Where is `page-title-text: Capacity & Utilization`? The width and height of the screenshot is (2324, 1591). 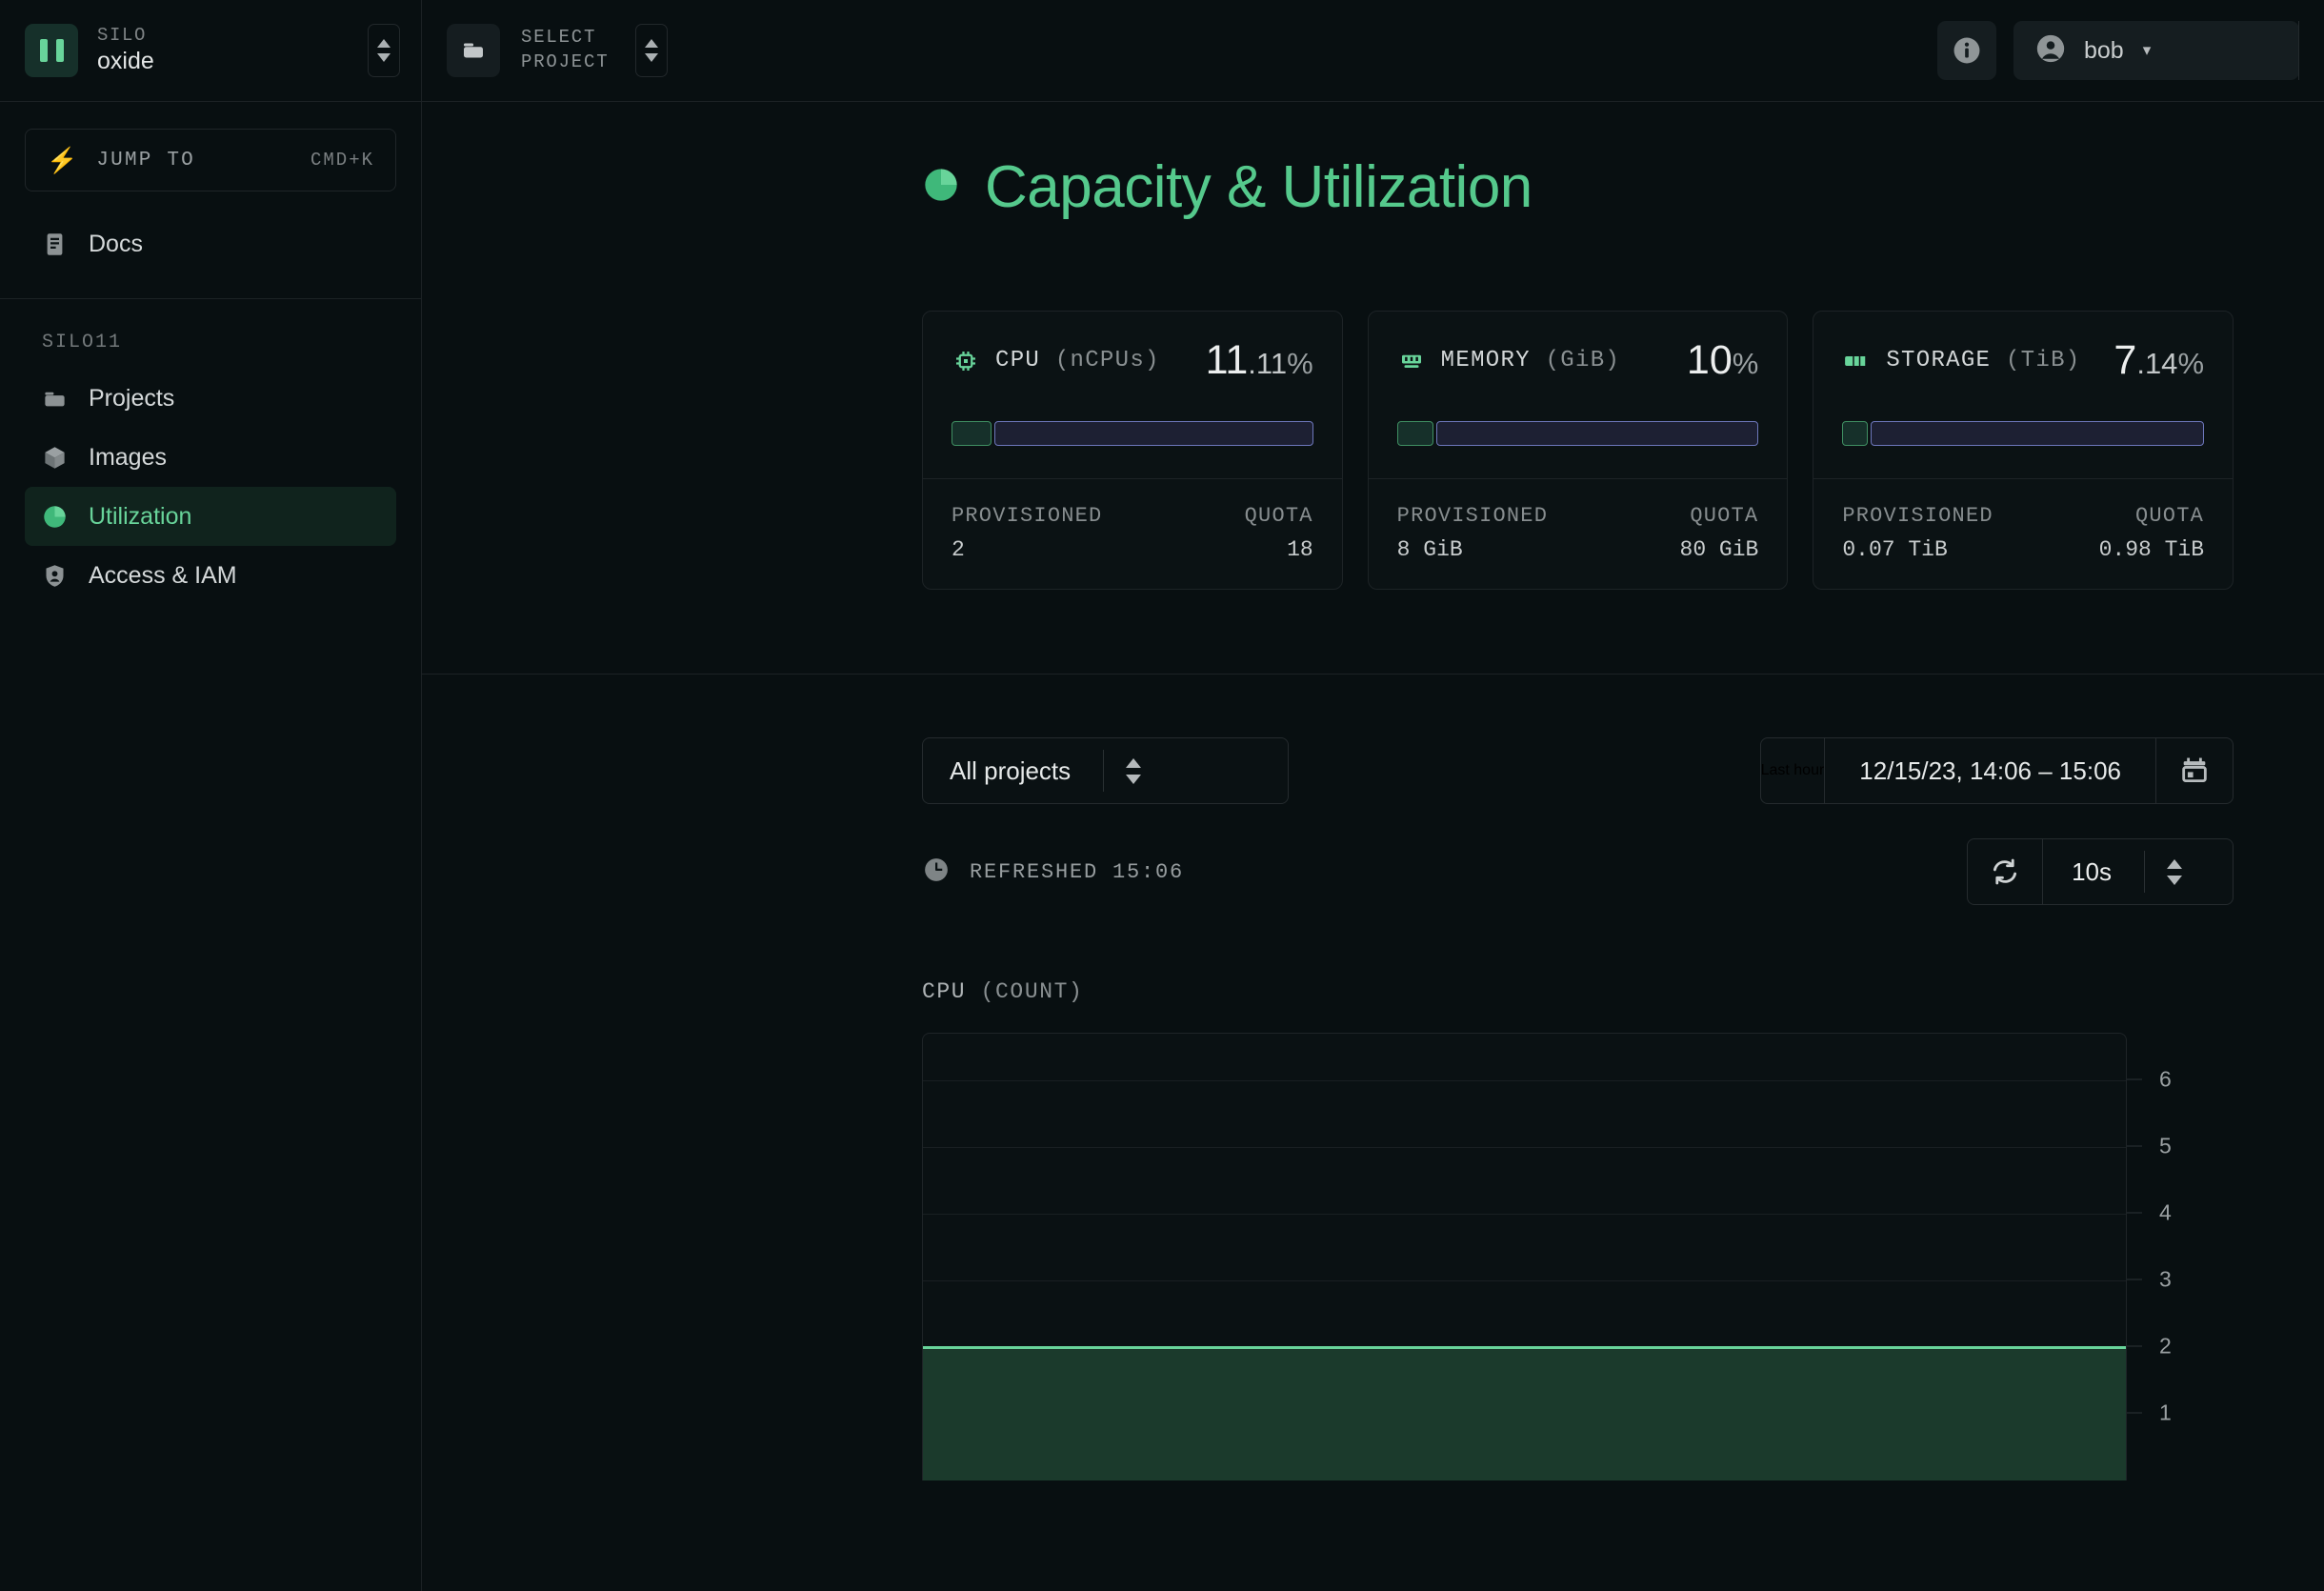
page-title-text: Capacity & Utilization is located at coordinates (1259, 187).